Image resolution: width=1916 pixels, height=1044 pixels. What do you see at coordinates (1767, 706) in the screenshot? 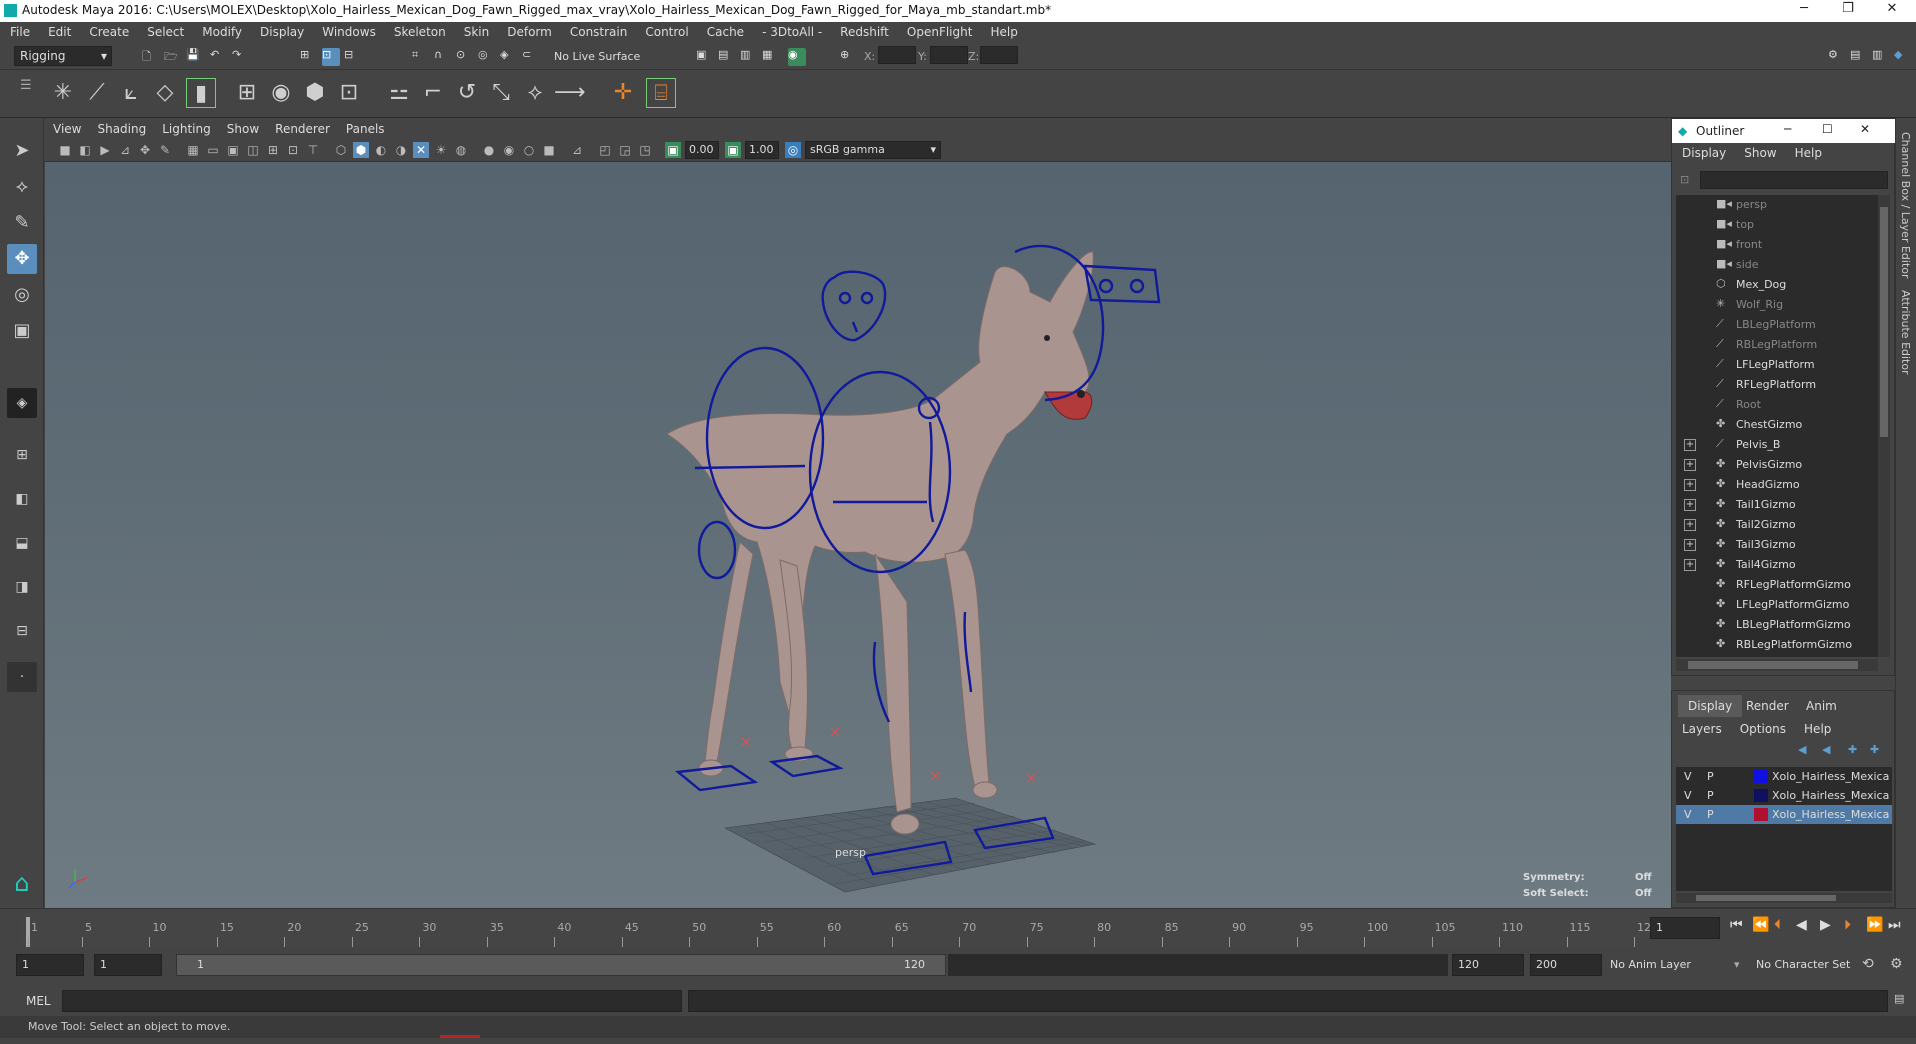
I see `tab-render: Render` at bounding box center [1767, 706].